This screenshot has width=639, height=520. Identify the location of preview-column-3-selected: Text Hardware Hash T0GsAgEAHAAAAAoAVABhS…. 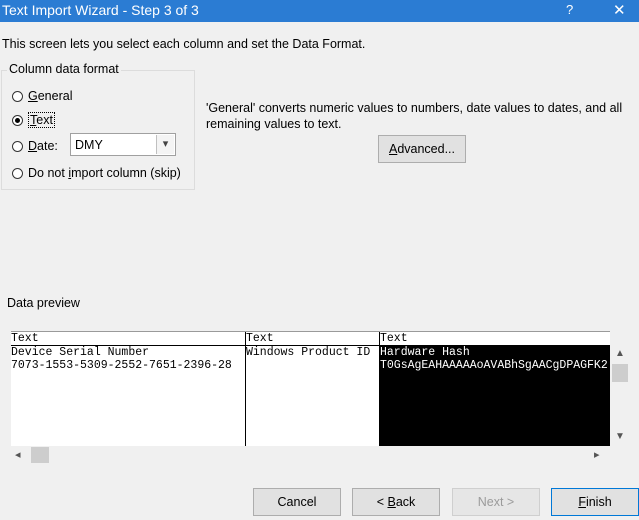
(495, 389).